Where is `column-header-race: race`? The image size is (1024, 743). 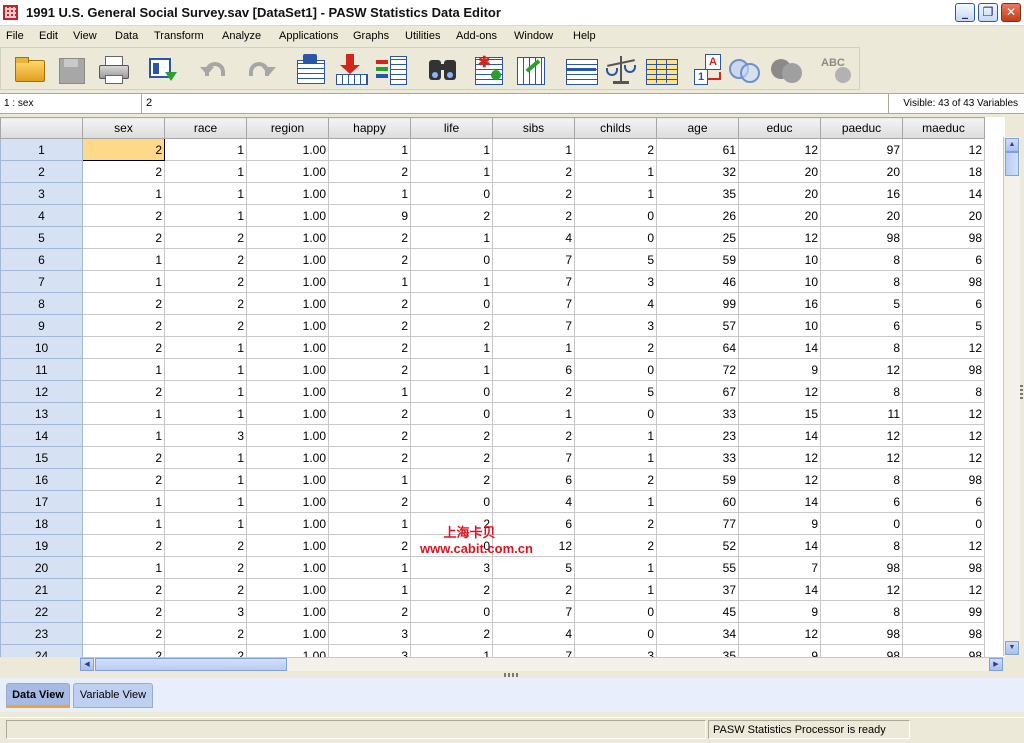
column-header-race: race is located at coordinates (205, 128).